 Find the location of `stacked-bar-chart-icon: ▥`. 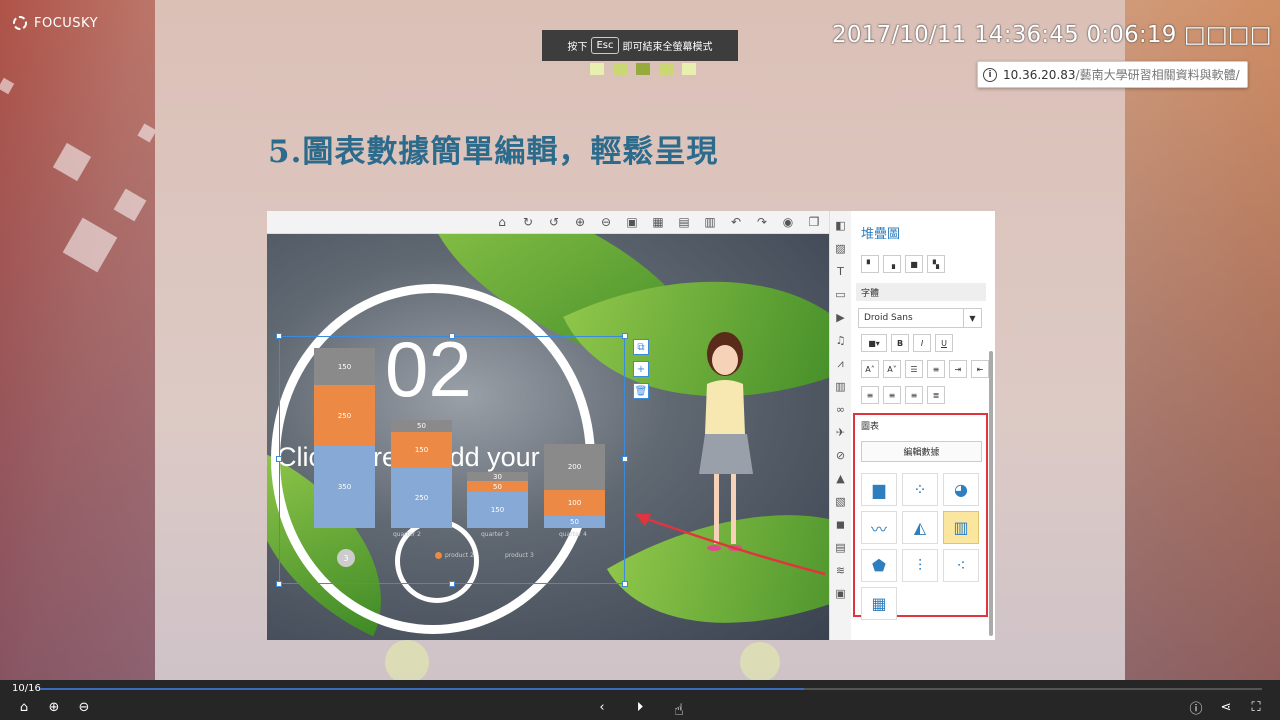

stacked-bar-chart-icon: ▥ is located at coordinates (961, 527).